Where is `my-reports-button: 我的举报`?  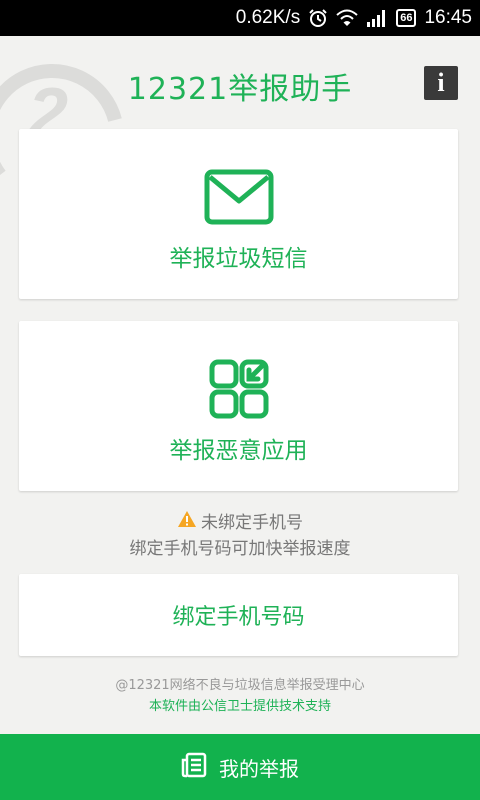 my-reports-button: 我的举报 is located at coordinates (240, 767).